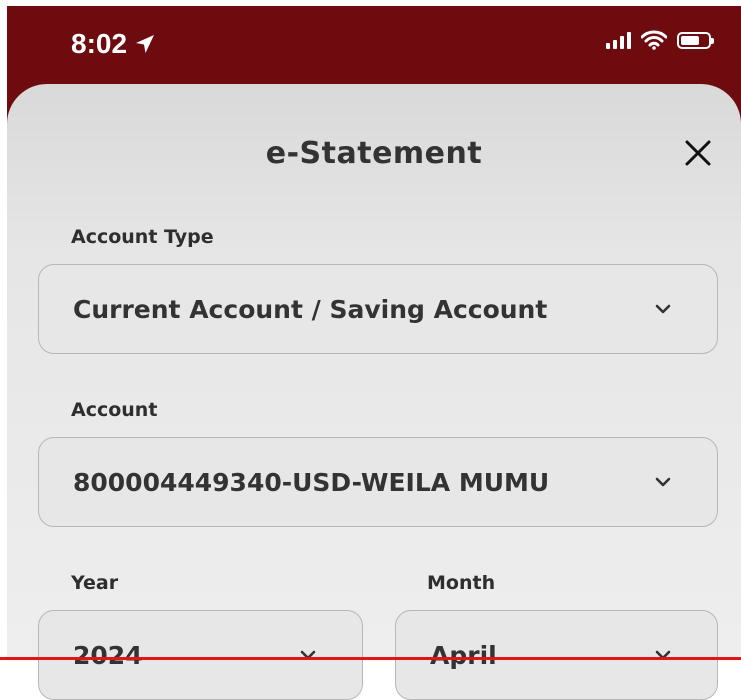  I want to click on account-select: 800004449340-USD-WEILA MUMU, so click(378, 482).